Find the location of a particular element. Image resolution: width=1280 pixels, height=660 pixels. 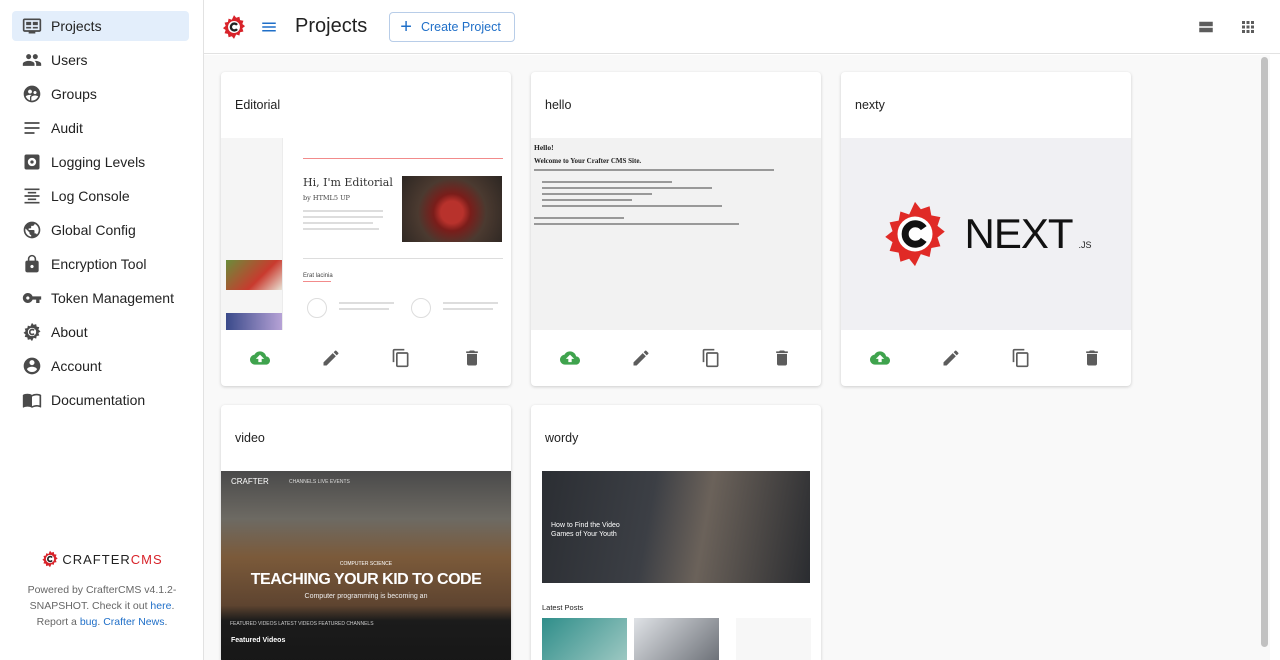

preview-headline: TEACHING YOUR KID TO CODE is located at coordinates (366, 579).